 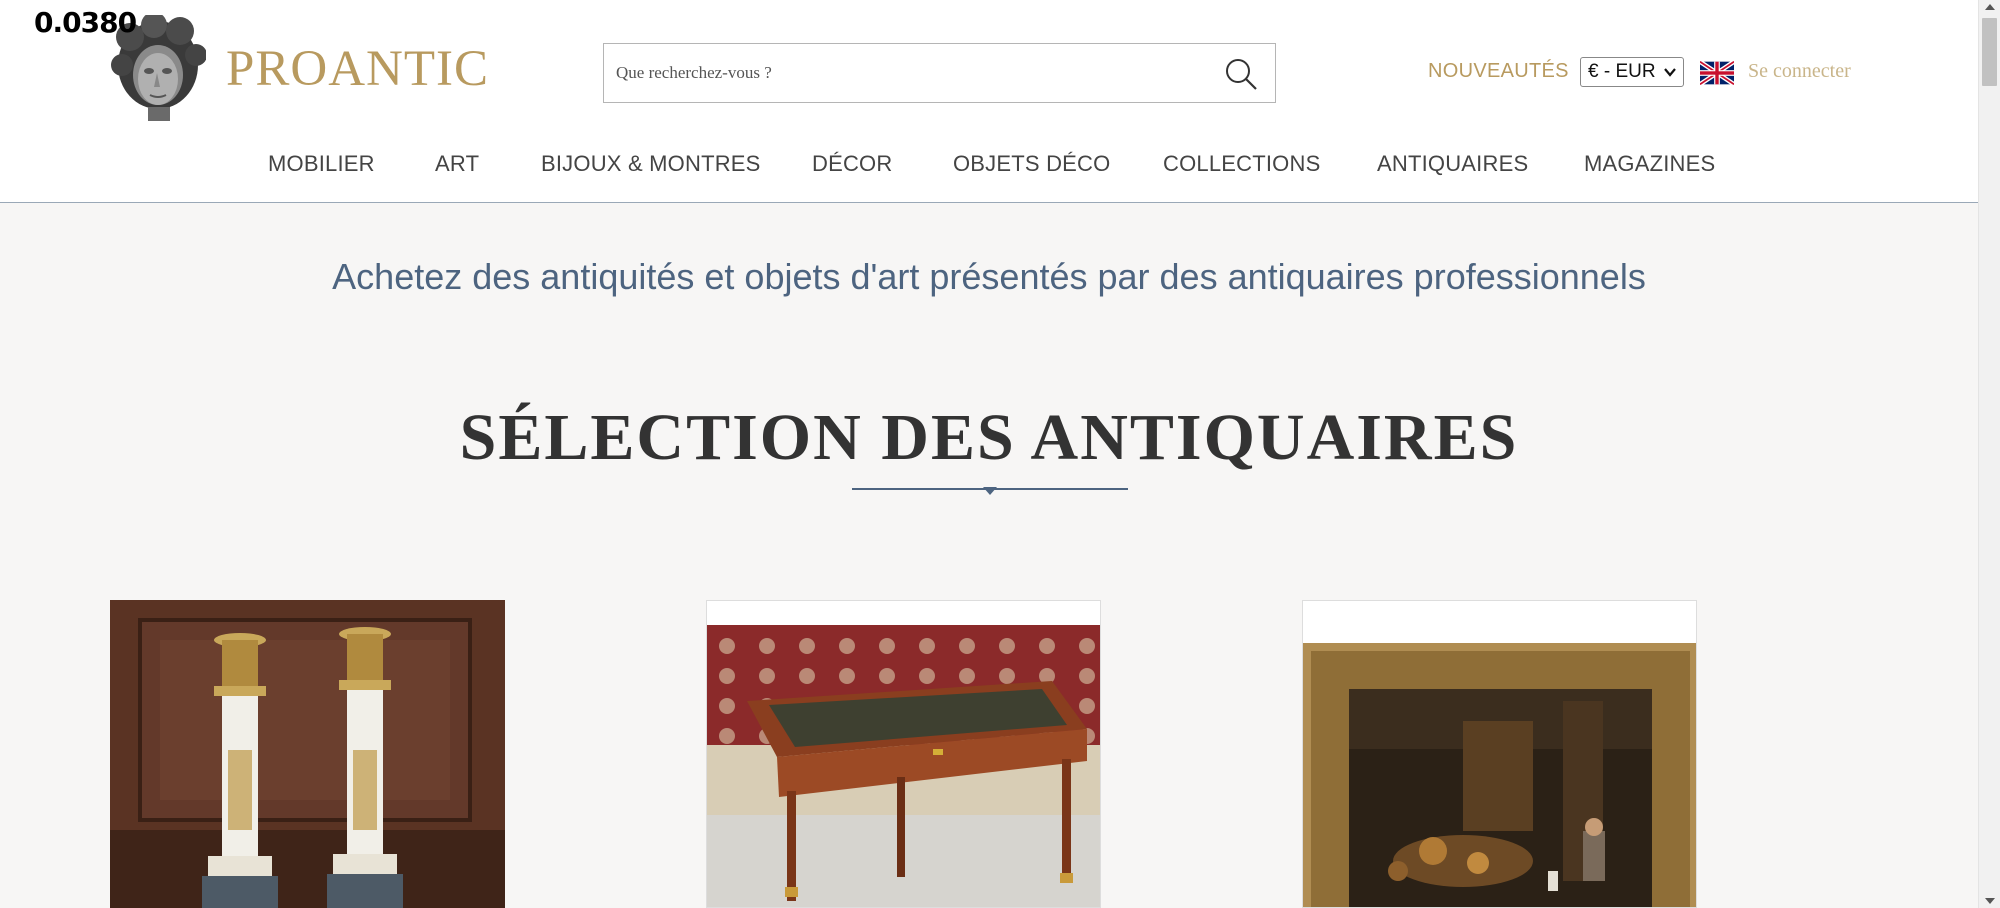 What do you see at coordinates (1717, 73) in the screenshot?
I see `uk-flag-icon` at bounding box center [1717, 73].